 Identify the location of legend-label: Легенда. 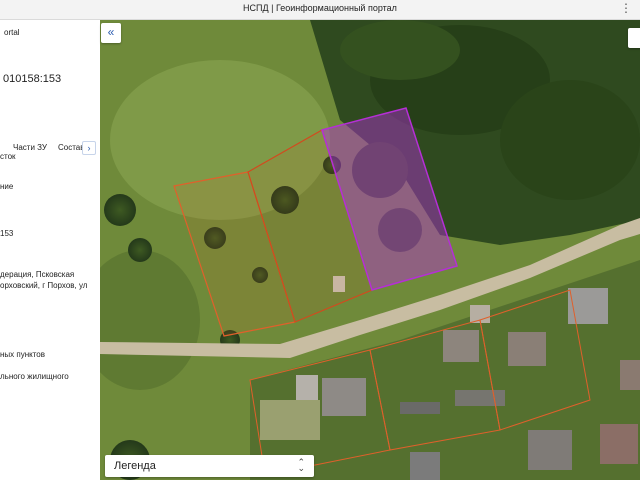
(135, 466).